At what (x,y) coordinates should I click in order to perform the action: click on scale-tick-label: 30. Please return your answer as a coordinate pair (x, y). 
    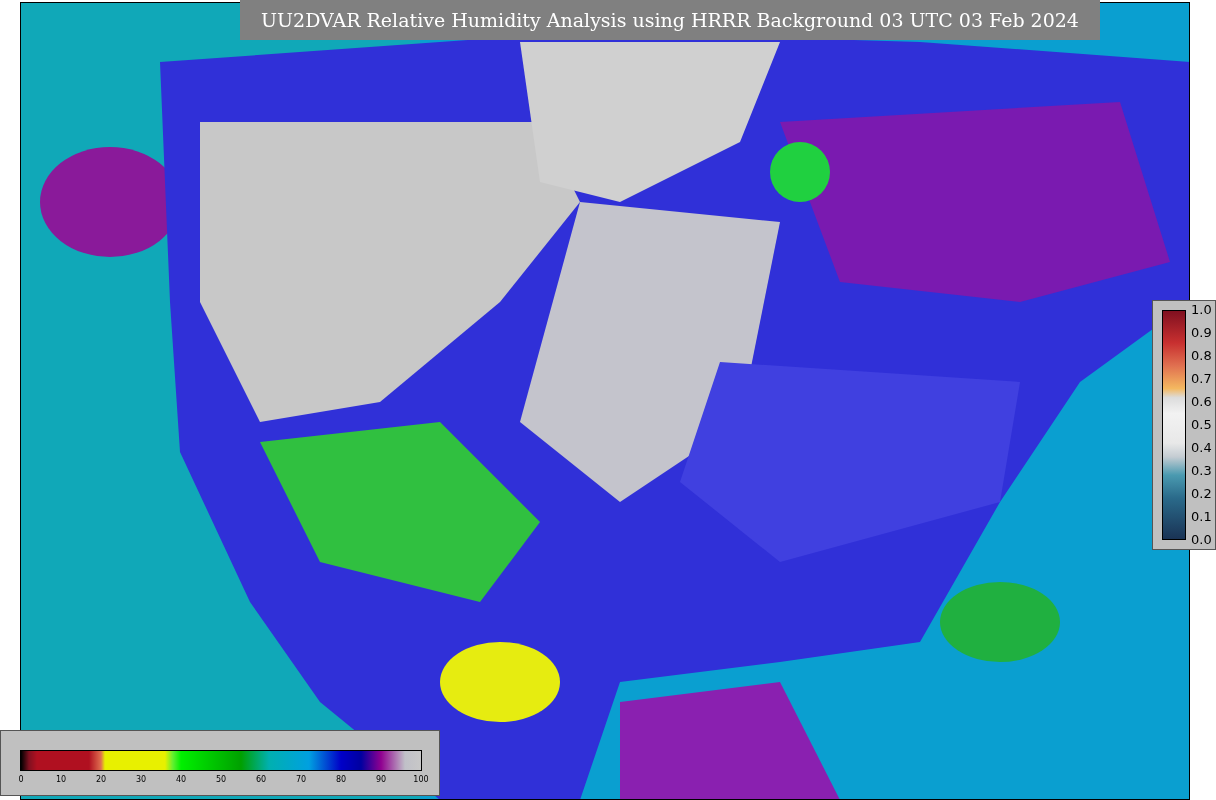
    Looking at the image, I should click on (141, 780).